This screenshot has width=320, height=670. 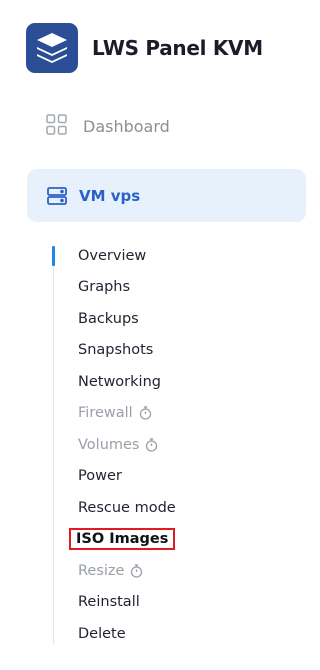 I want to click on submenu-item-graphs: Graphs, so click(x=127, y=288).